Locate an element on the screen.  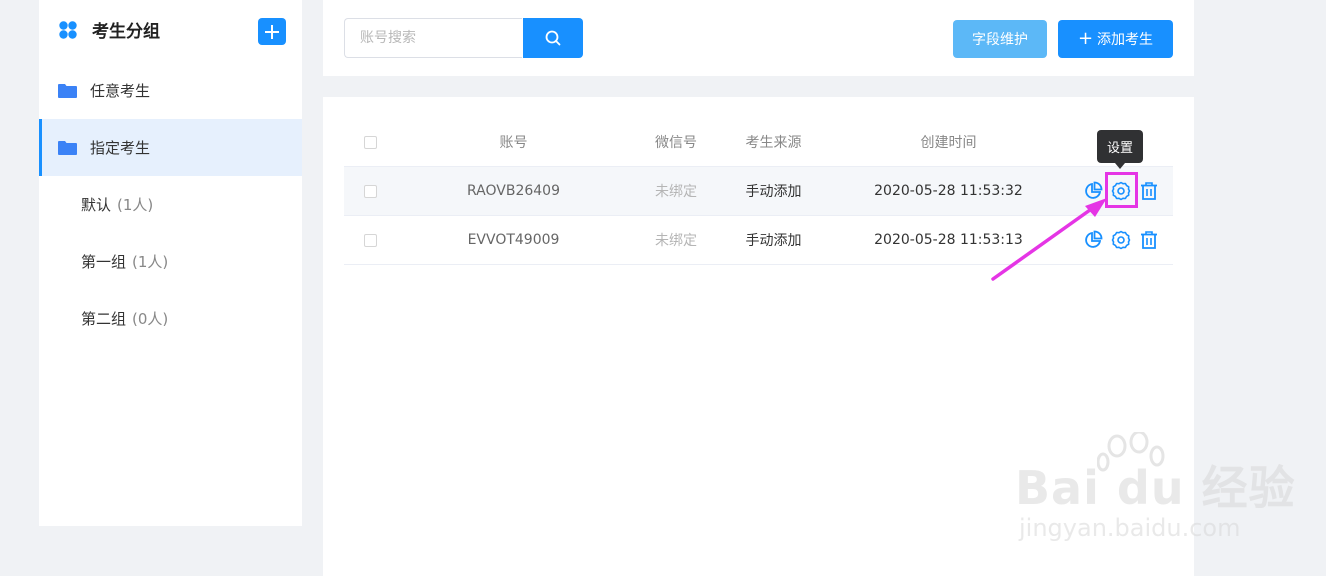
table-header-row: 账号 微信号 考生来源 创建时间 is located at coordinates (758, 142).